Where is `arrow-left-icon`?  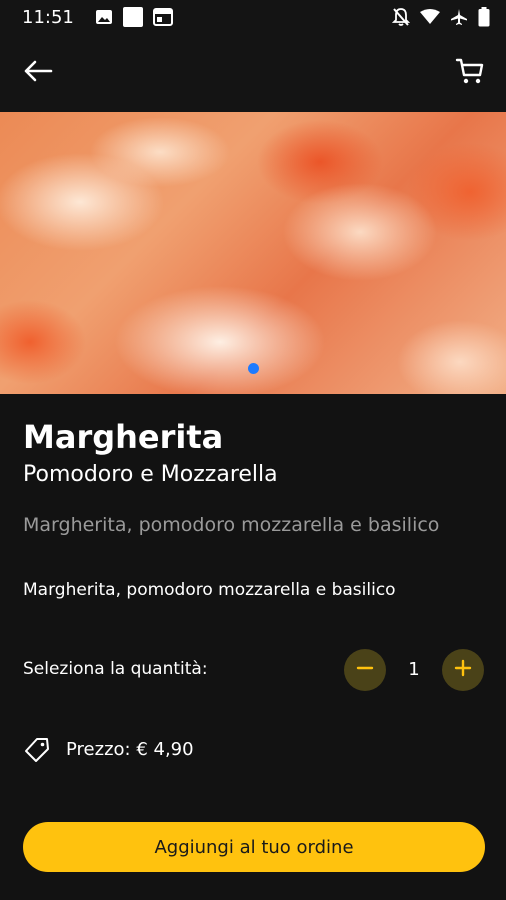 arrow-left-icon is located at coordinates (38, 73).